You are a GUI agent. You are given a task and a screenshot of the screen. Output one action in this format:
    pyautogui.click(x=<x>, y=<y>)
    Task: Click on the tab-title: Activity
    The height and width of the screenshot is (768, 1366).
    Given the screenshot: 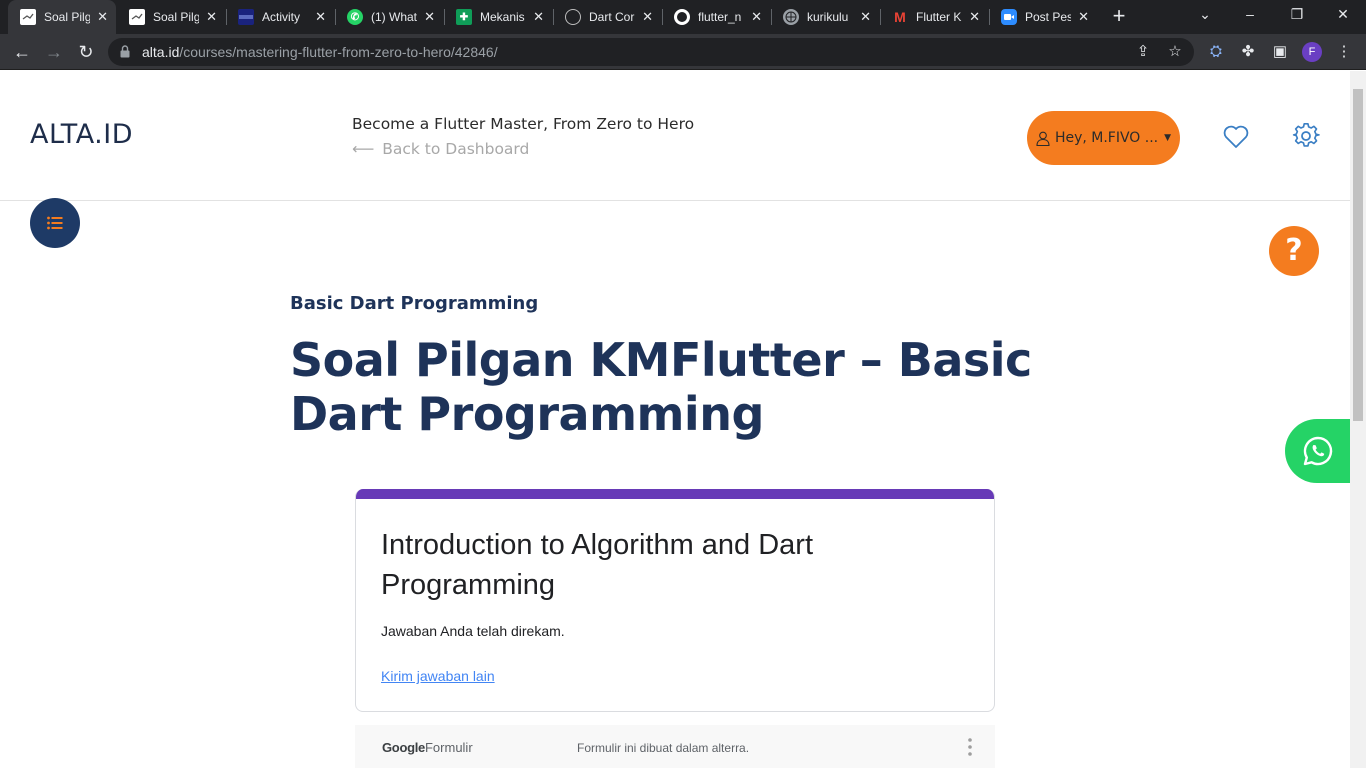 What is the action you would take?
    pyautogui.click(x=281, y=17)
    